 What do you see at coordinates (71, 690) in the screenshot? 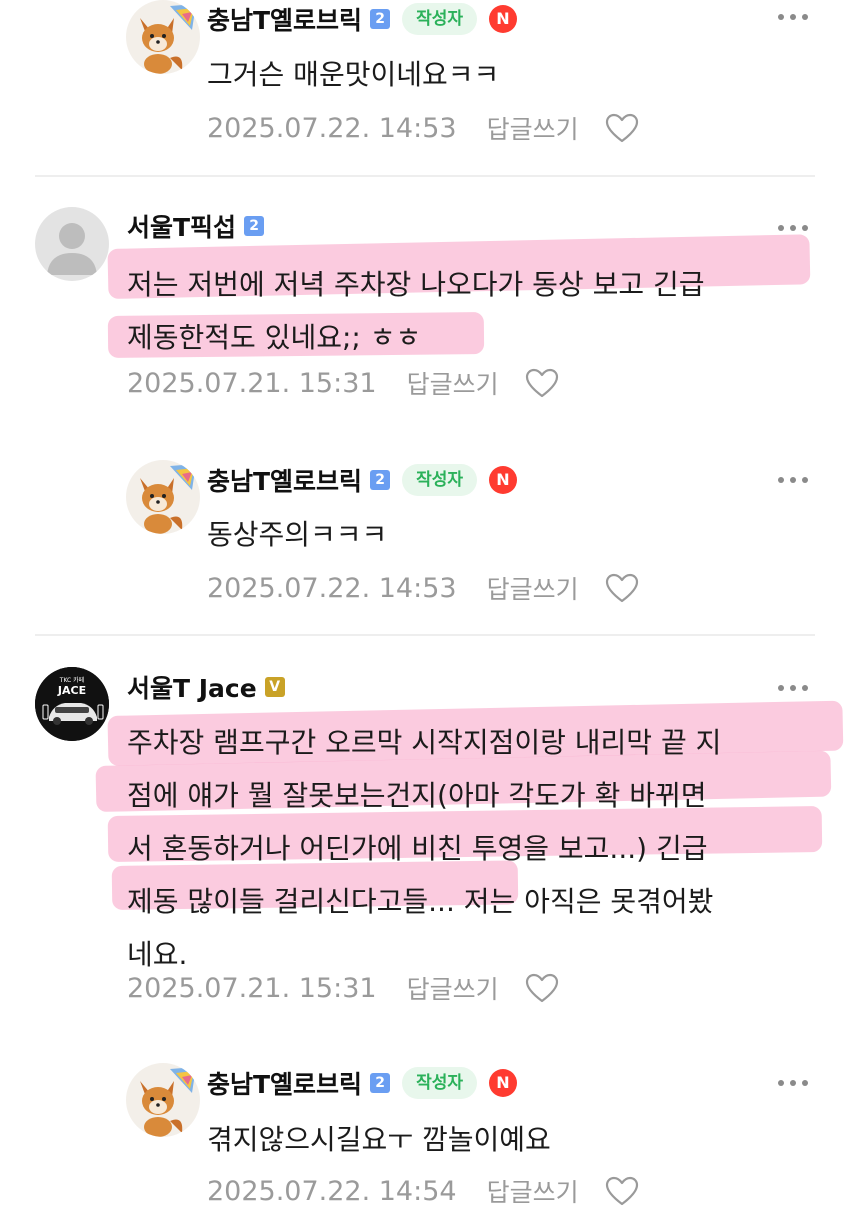
I see `avatar-label: JACE` at bounding box center [71, 690].